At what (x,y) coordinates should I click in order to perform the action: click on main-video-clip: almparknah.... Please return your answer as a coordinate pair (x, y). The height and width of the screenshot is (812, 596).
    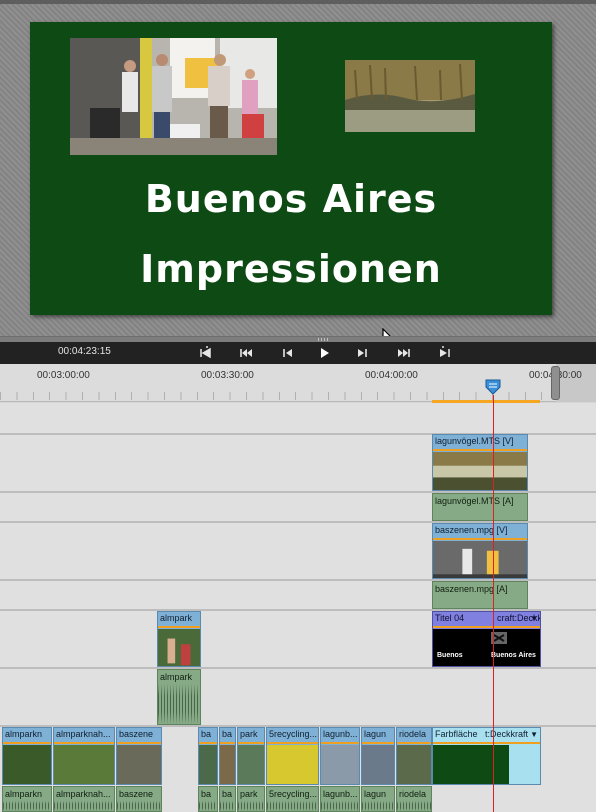
    Looking at the image, I should click on (84, 756).